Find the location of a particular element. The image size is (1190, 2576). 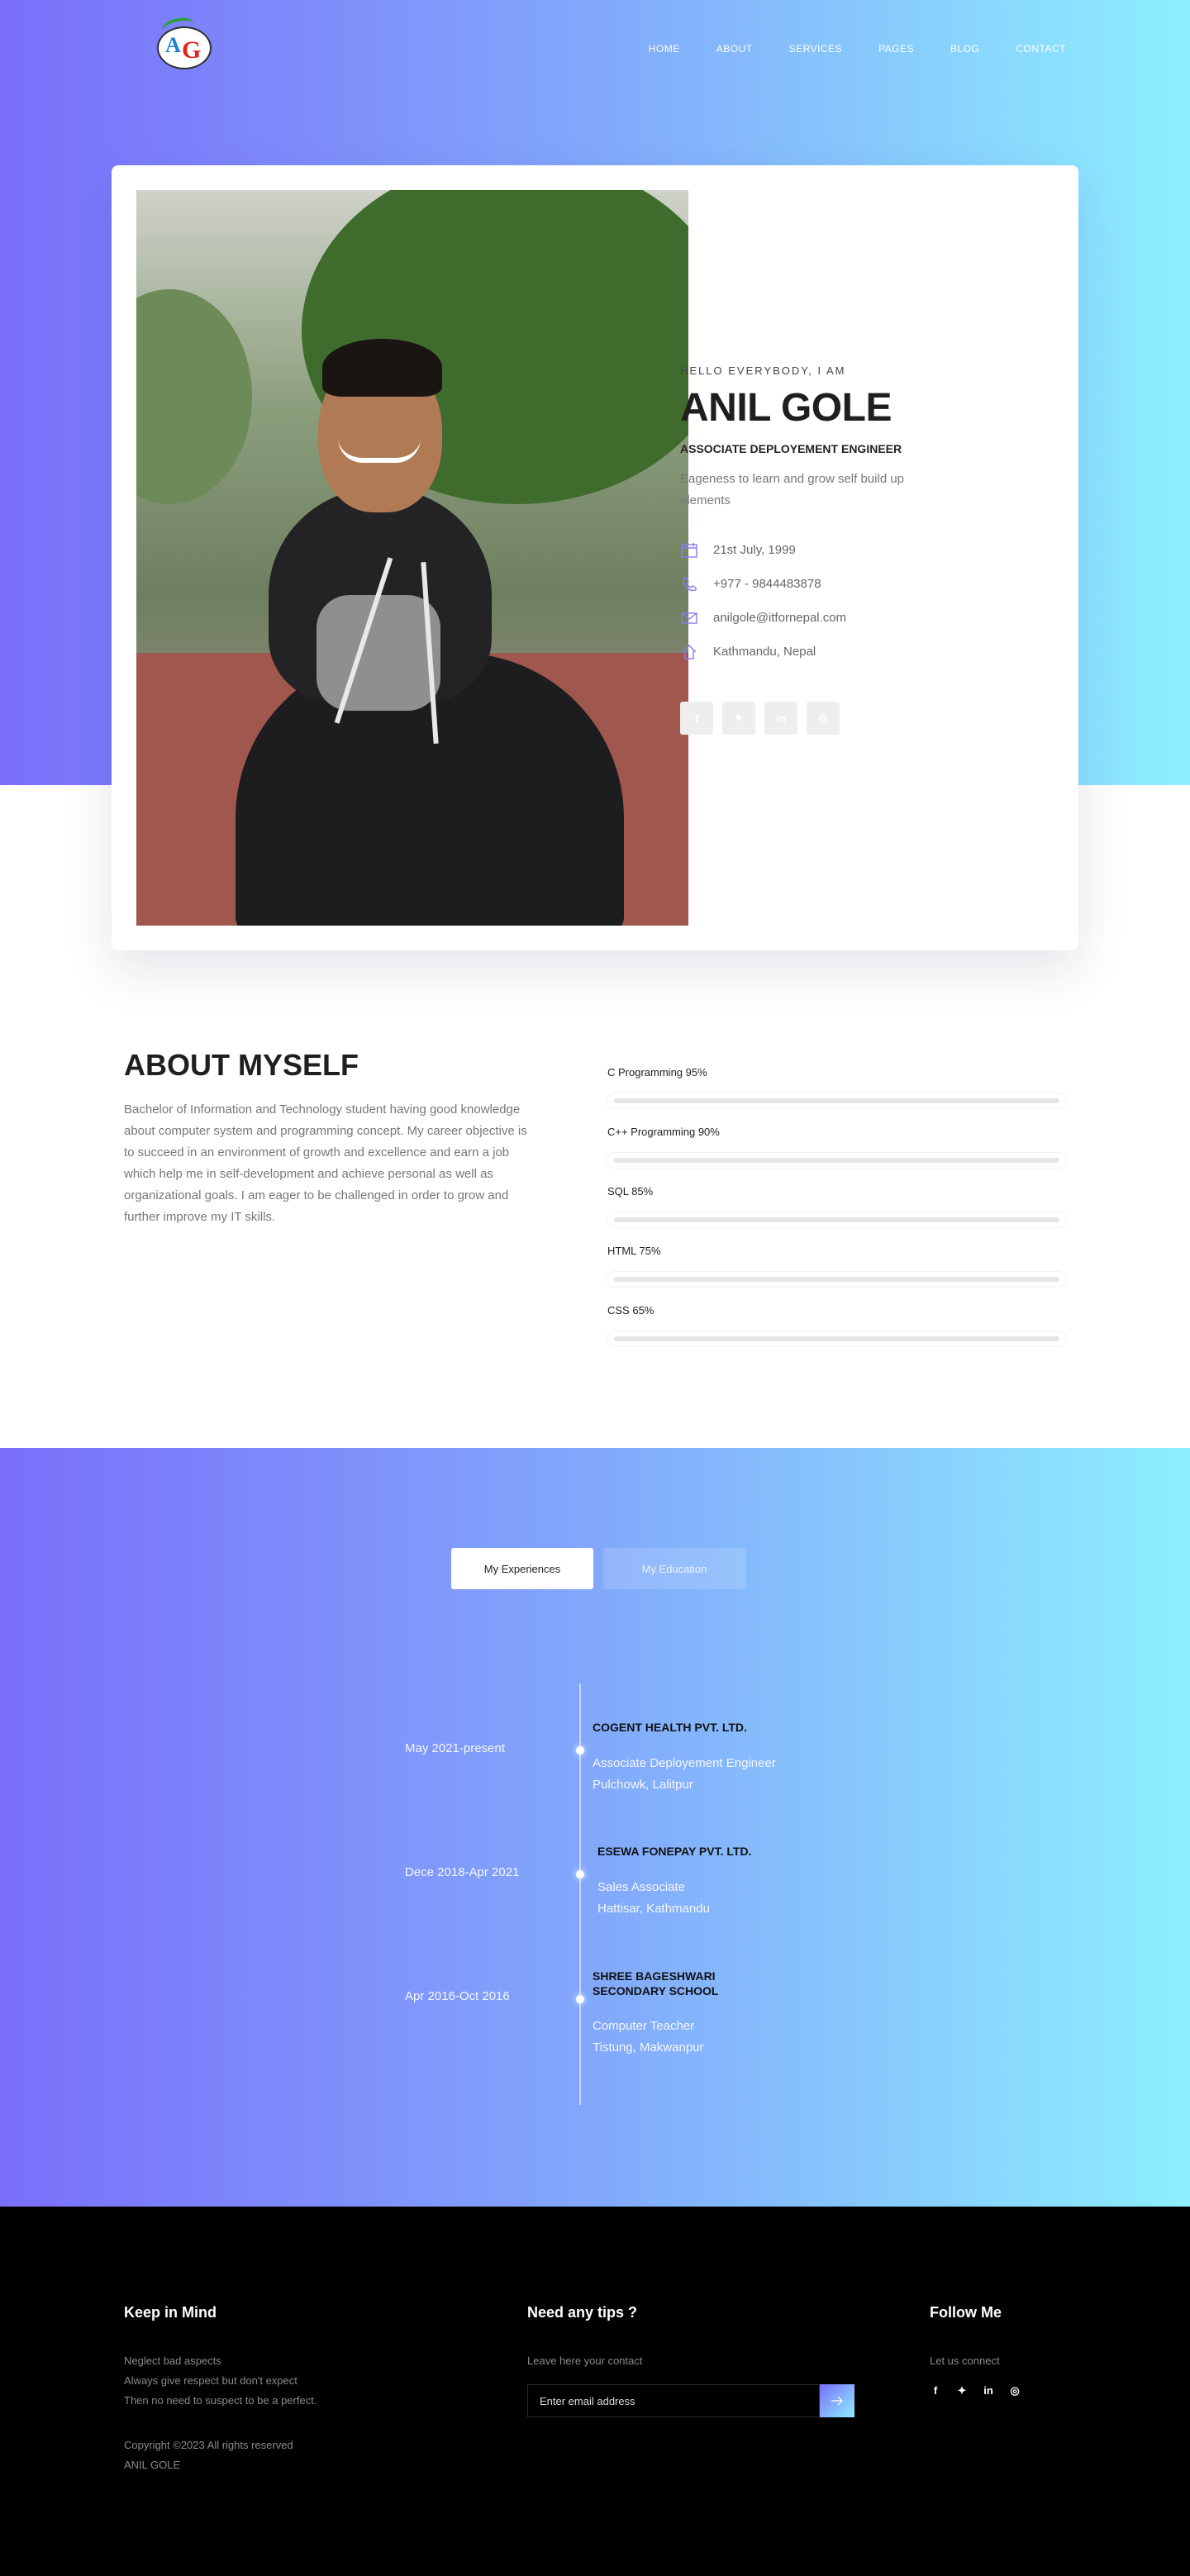

site-logo: A G is located at coordinates (184, 44).